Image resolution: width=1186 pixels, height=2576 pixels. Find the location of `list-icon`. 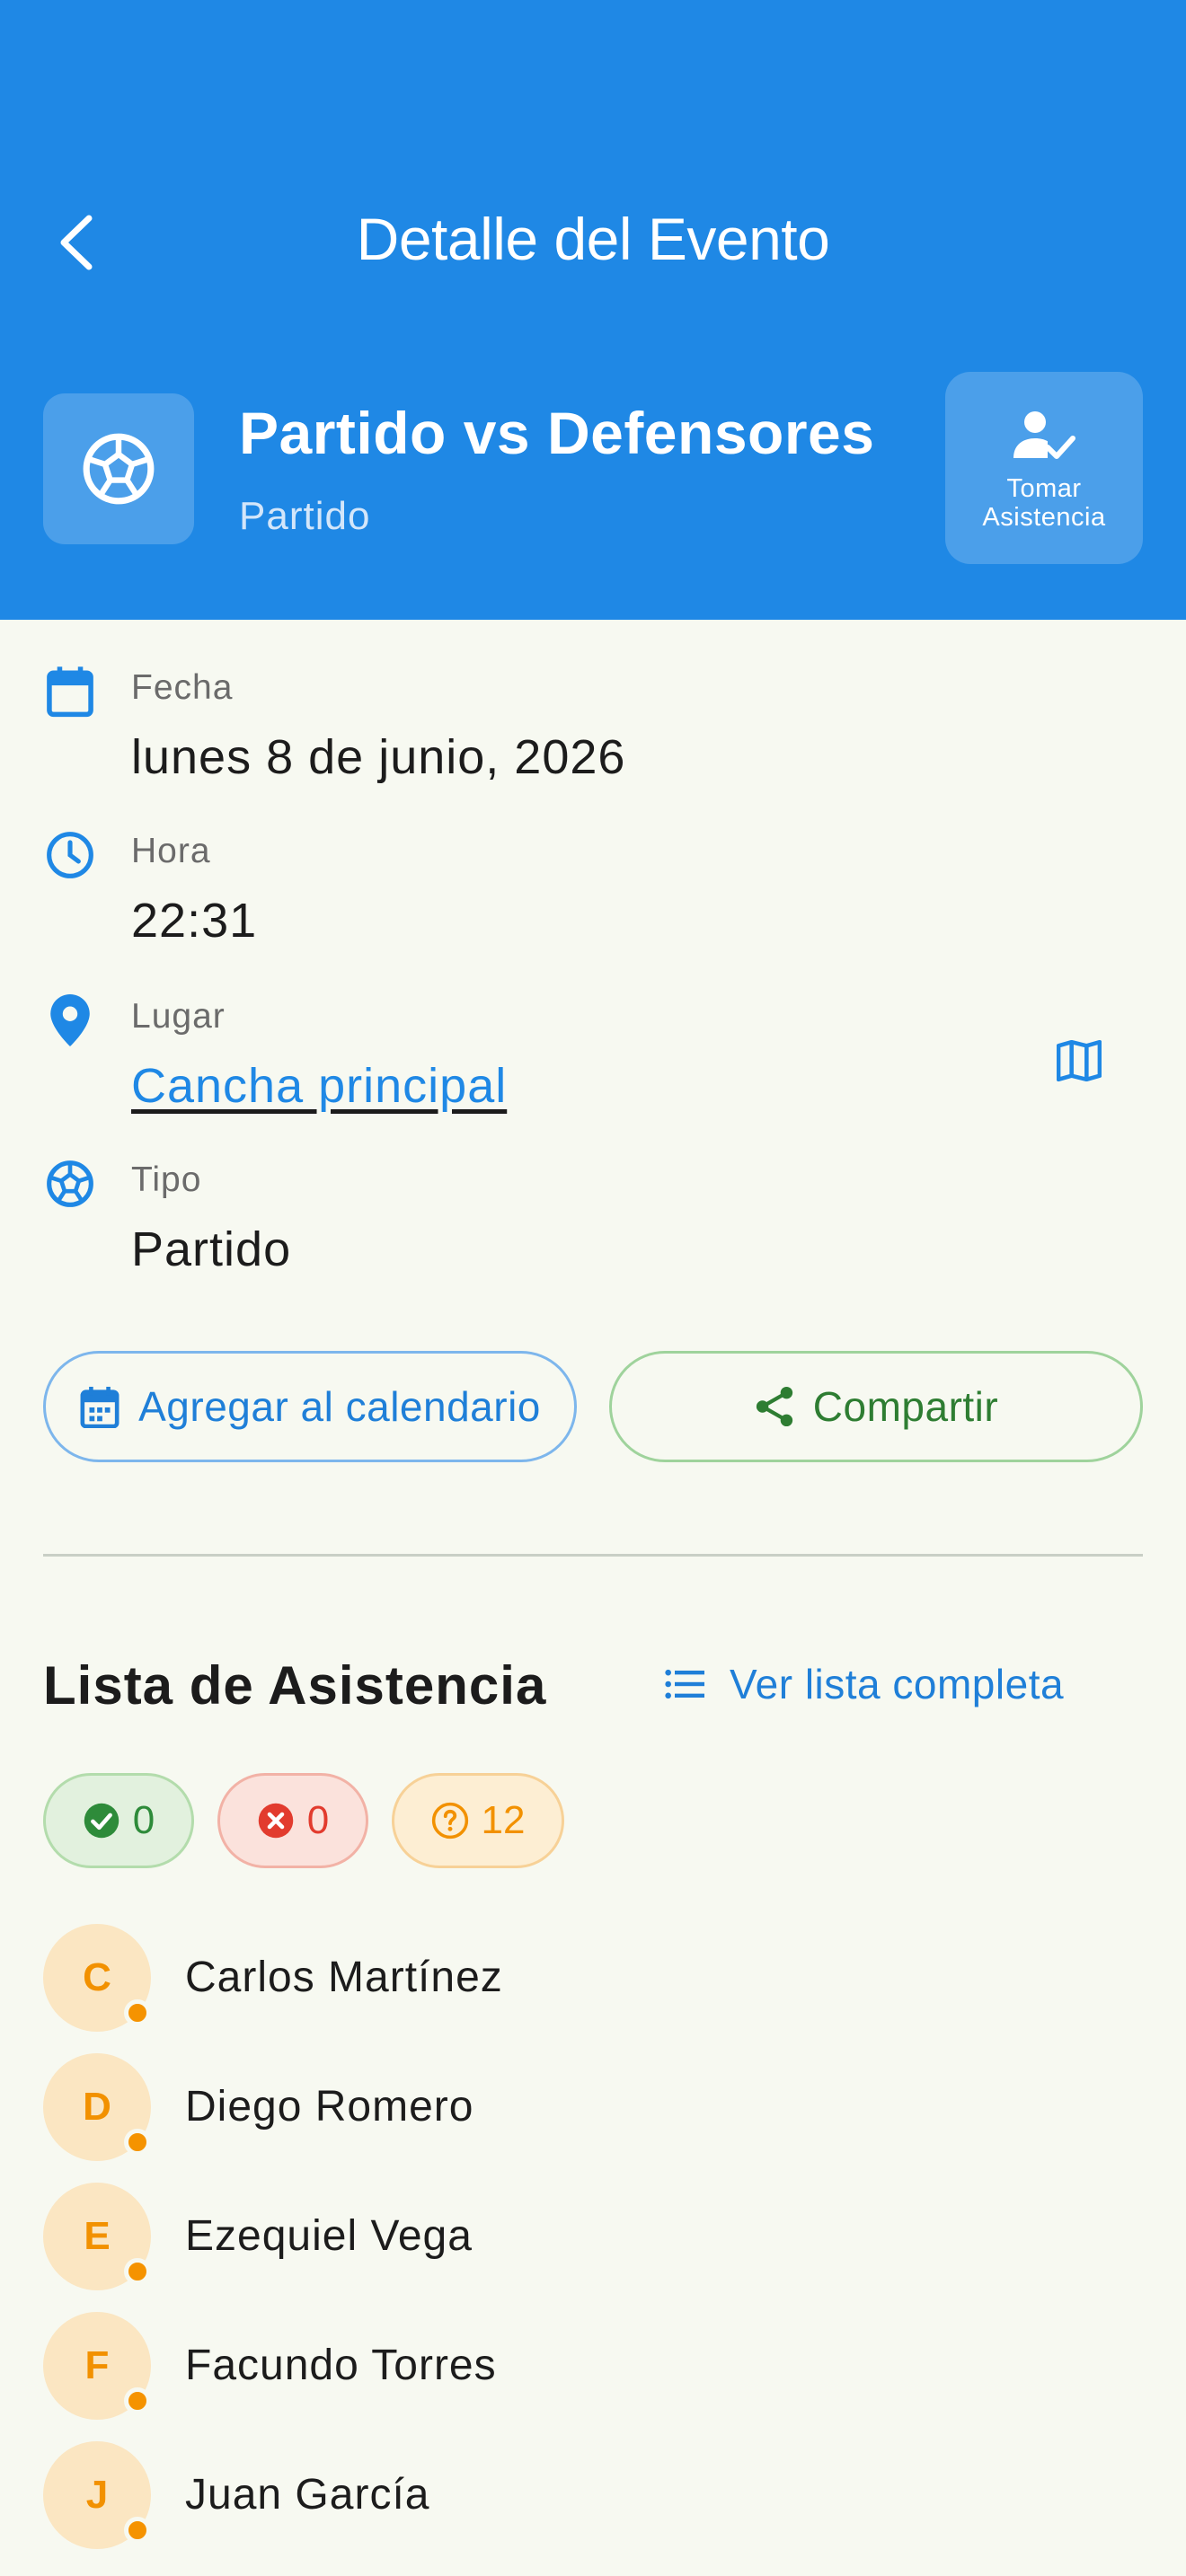

list-icon is located at coordinates (684, 1684).